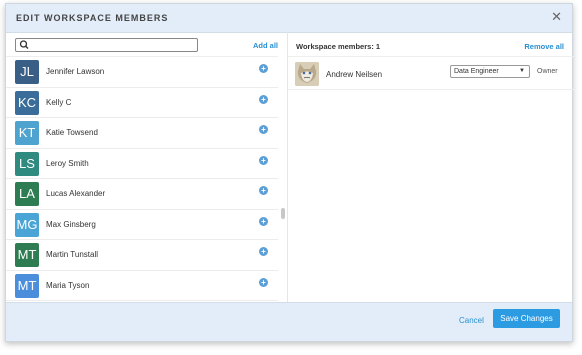  What do you see at coordinates (59, 102) in the screenshot?
I see `user-name: Kelly C` at bounding box center [59, 102].